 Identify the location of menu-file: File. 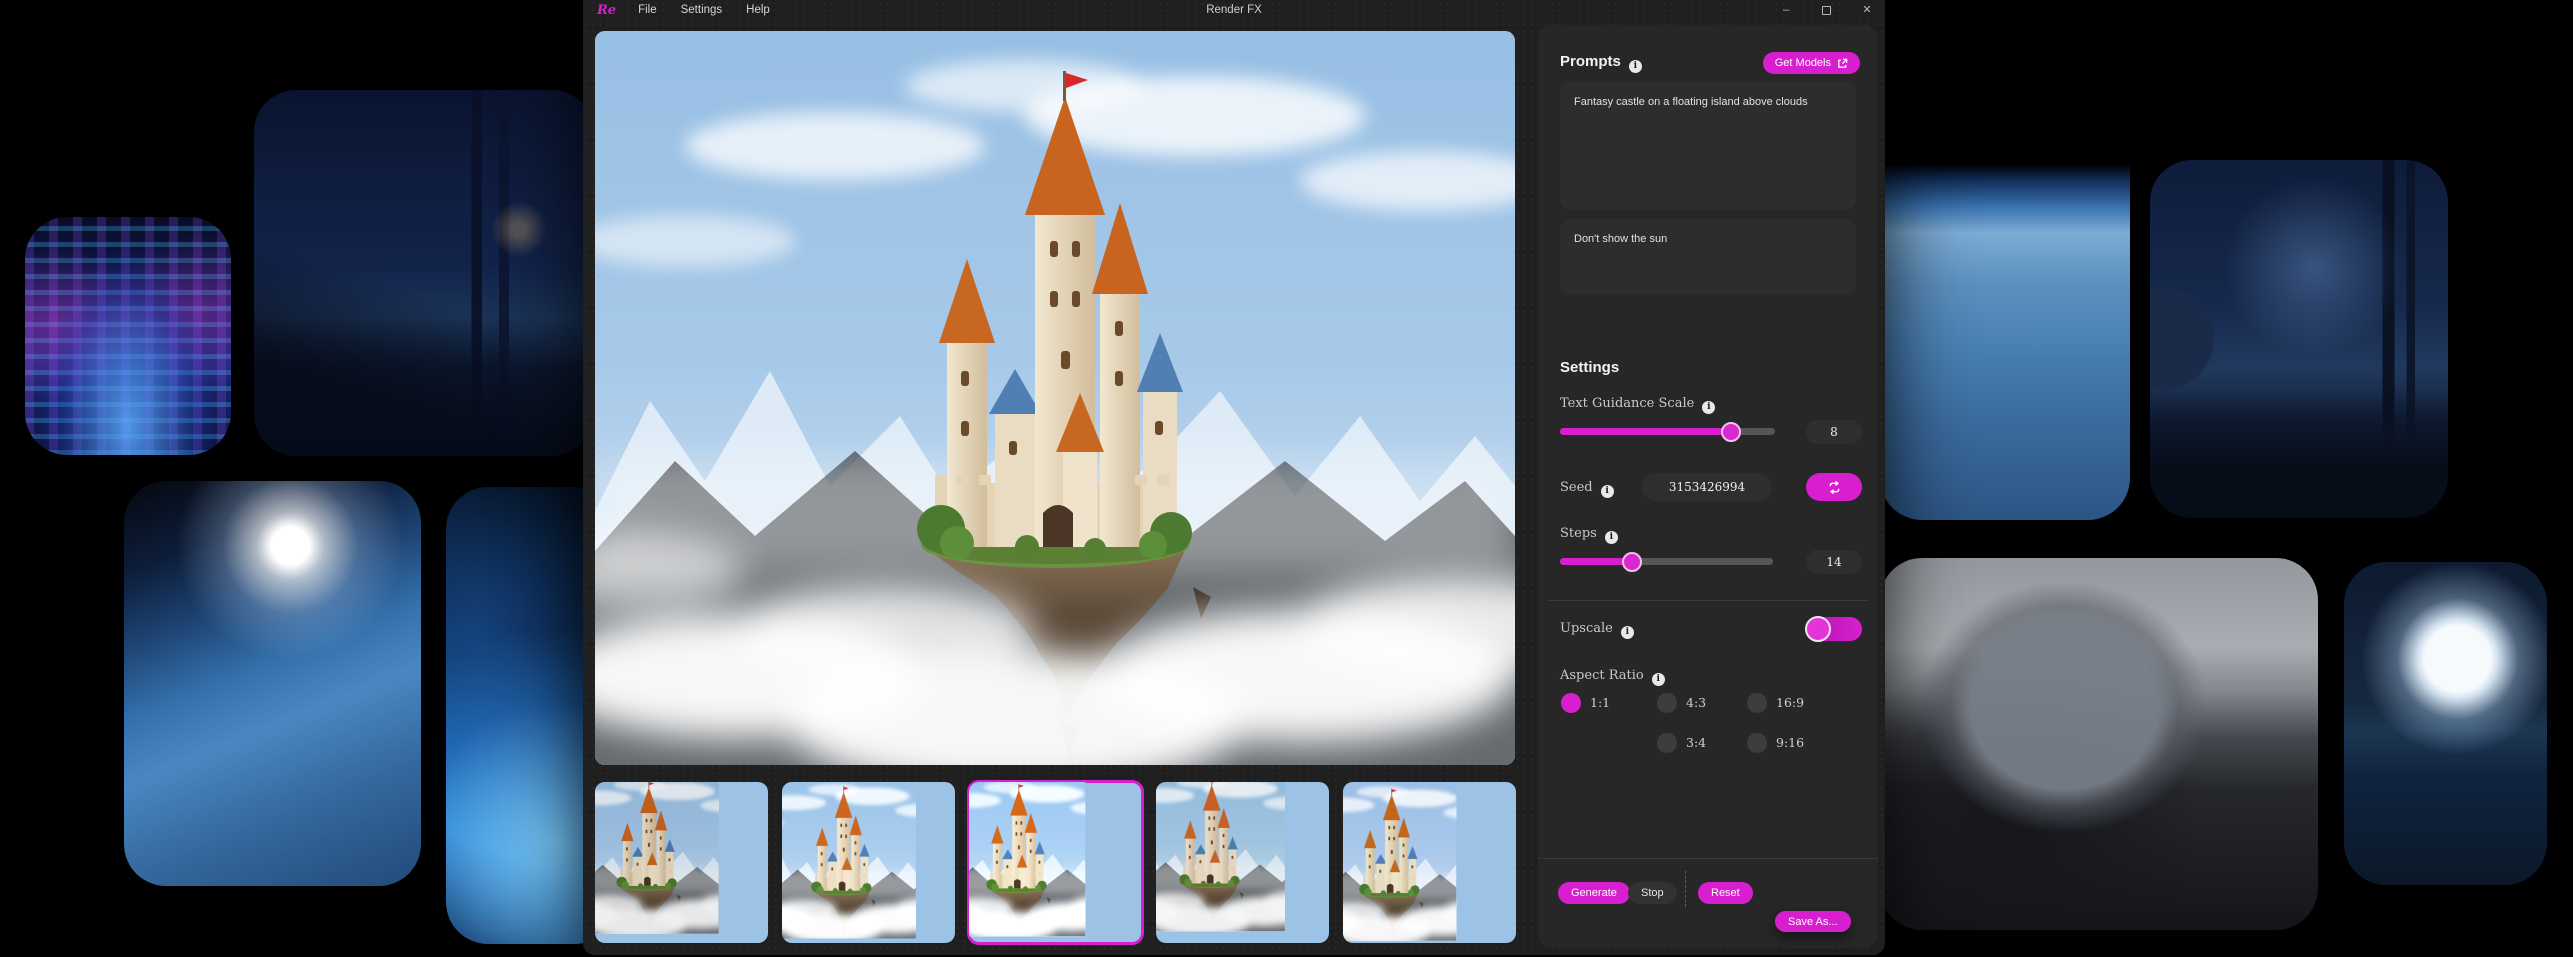
(647, 10).